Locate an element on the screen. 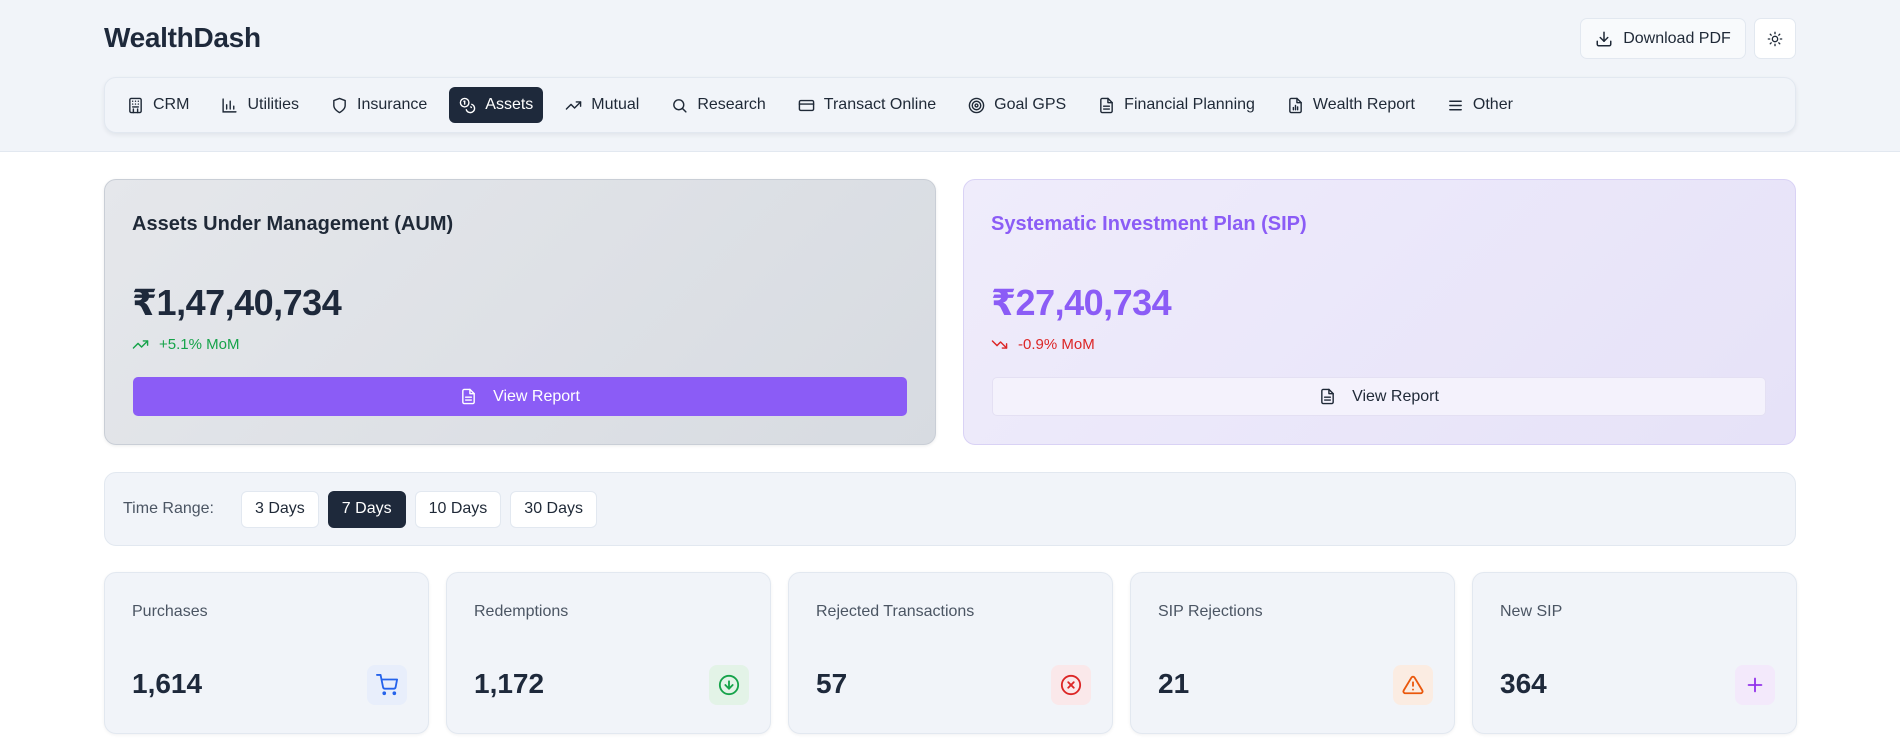 This screenshot has height=756, width=1900. stat-label: Redemptions is located at coordinates (521, 611).